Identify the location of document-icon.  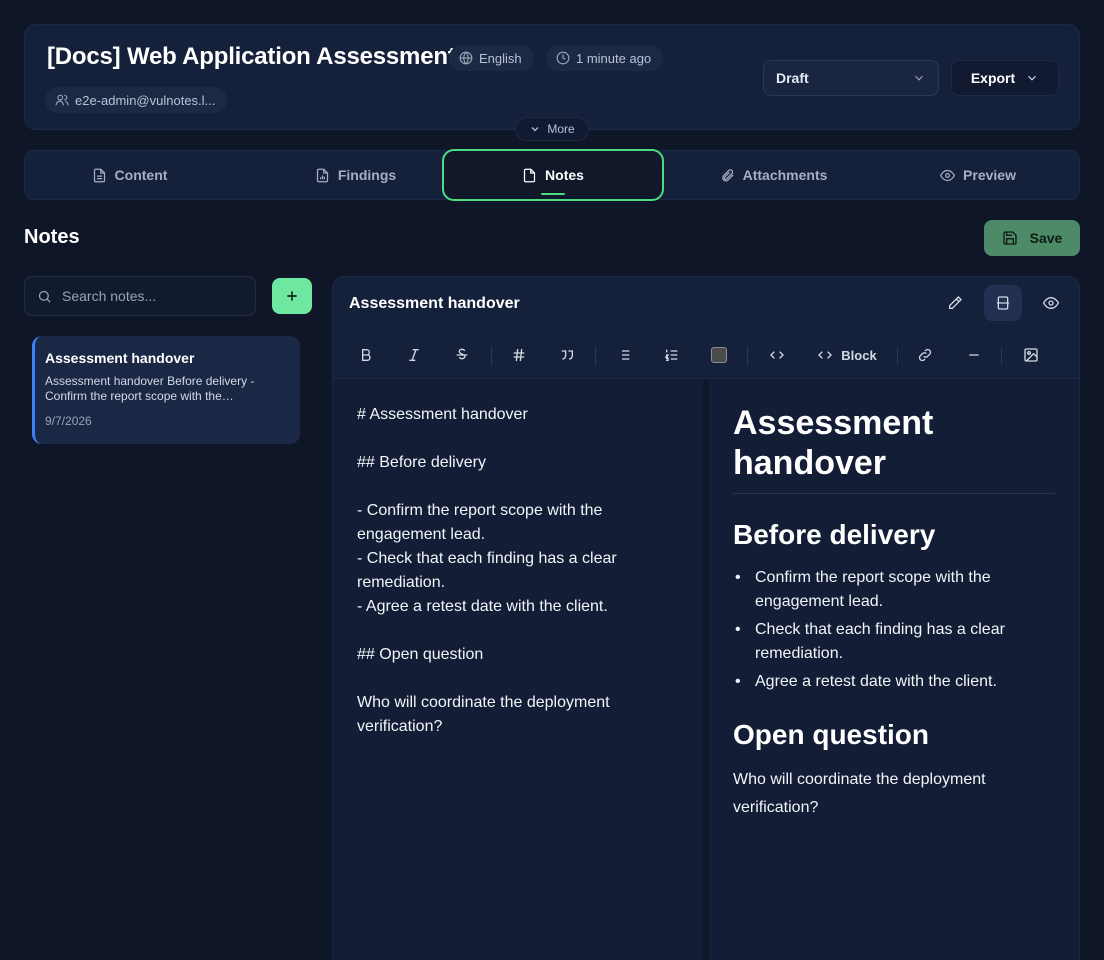
(99, 175).